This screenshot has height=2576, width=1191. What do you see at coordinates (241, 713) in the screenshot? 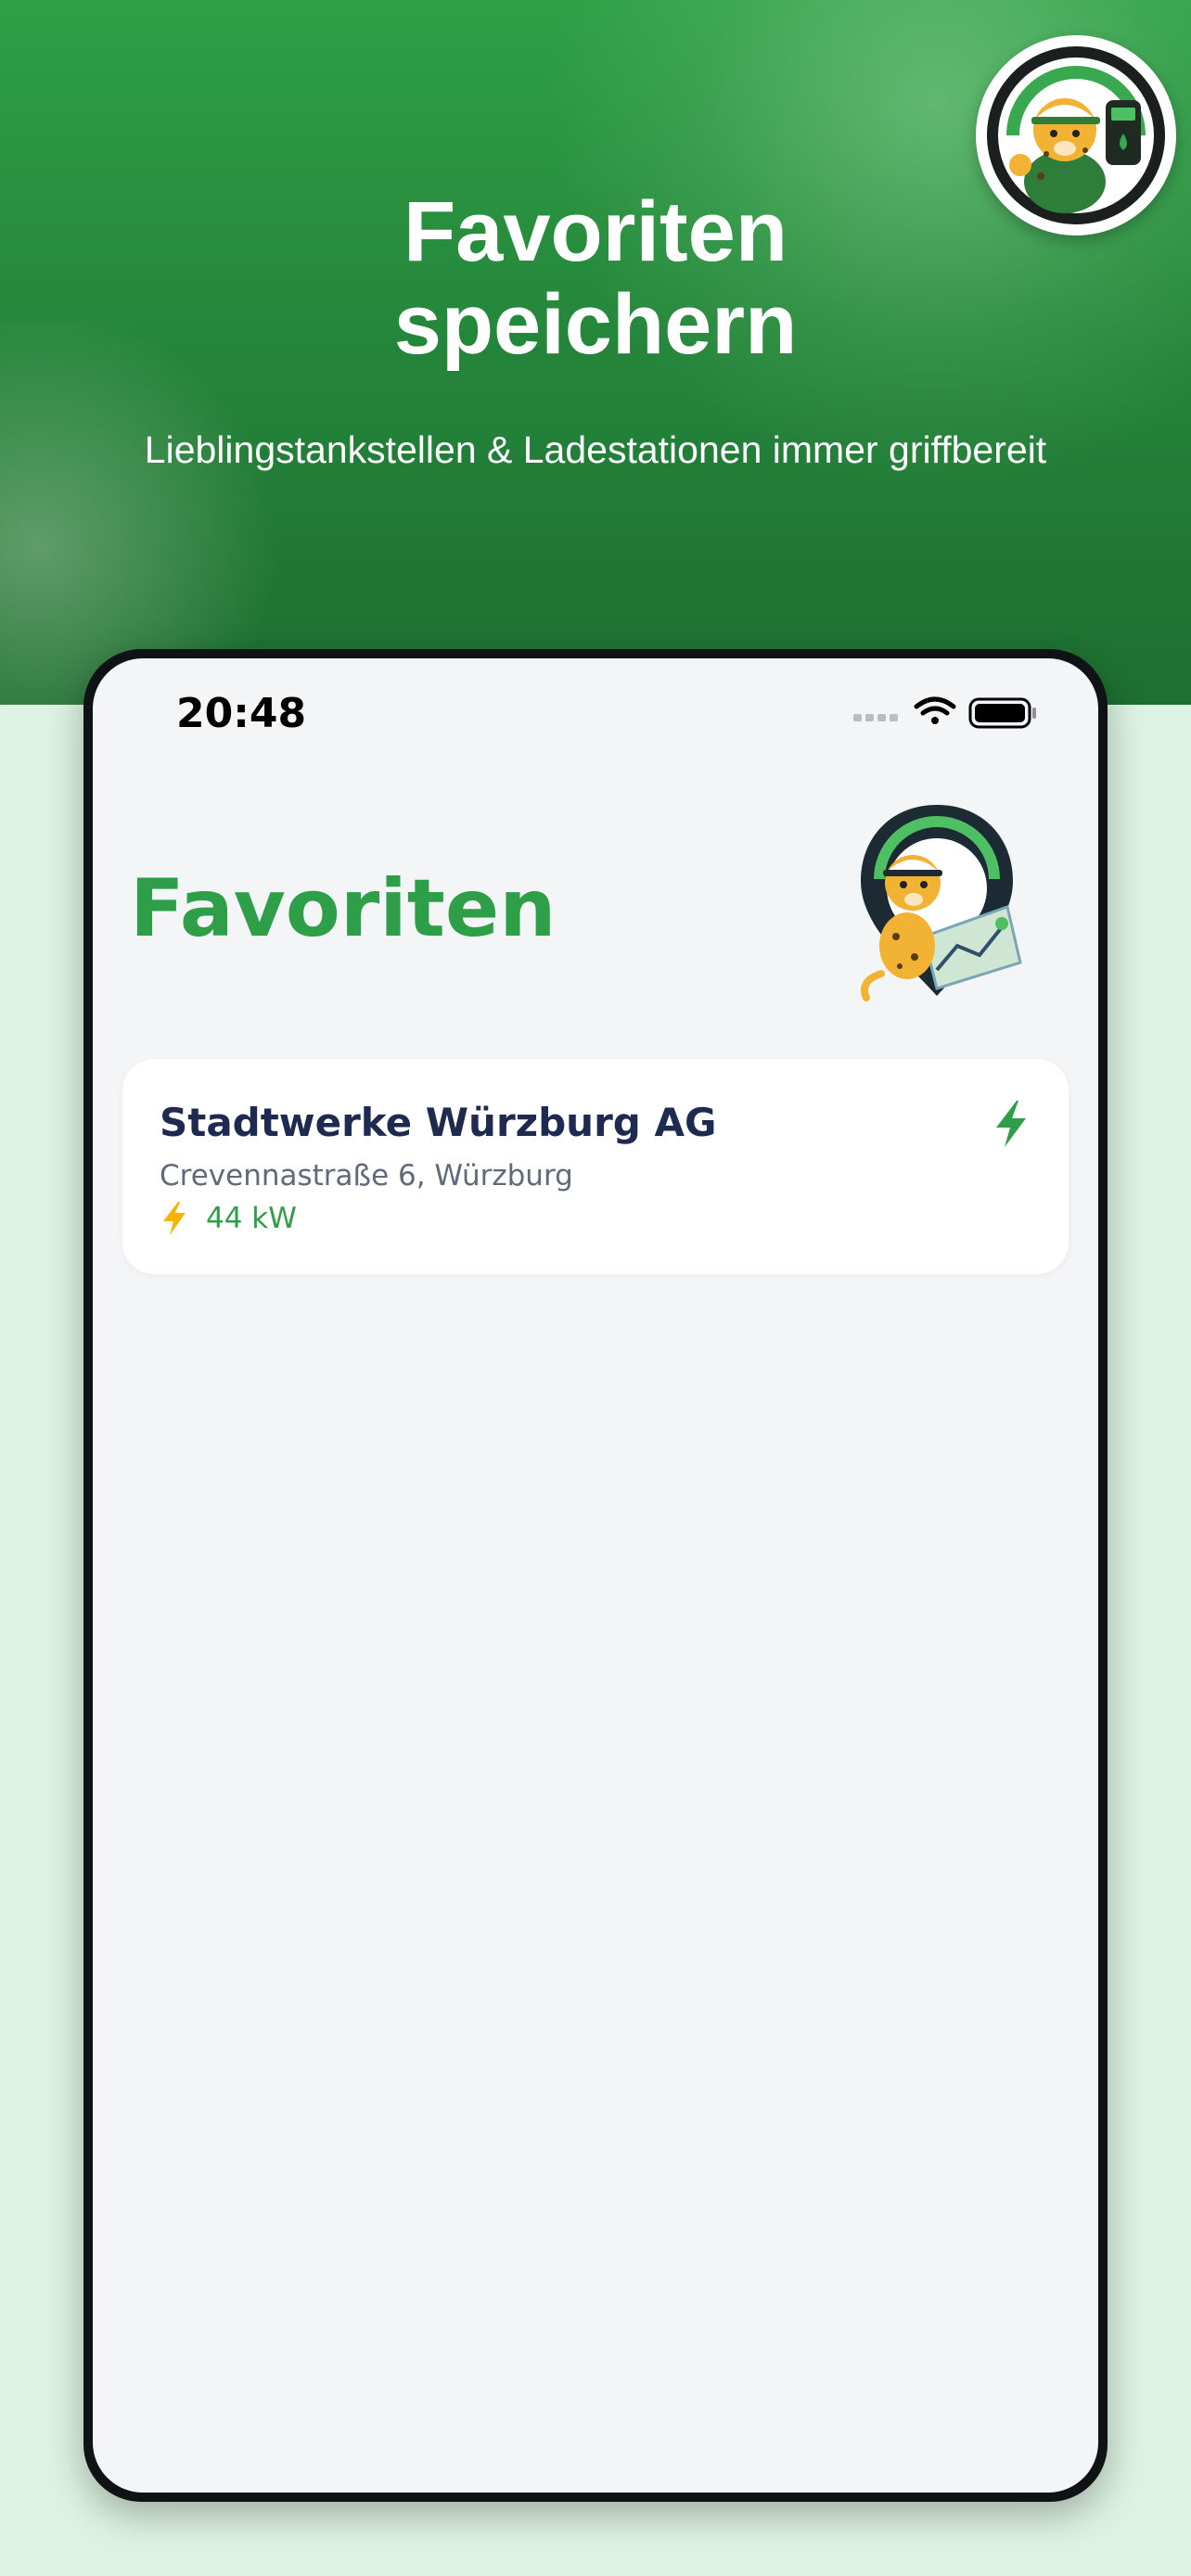
I see `status-time: 20:48` at bounding box center [241, 713].